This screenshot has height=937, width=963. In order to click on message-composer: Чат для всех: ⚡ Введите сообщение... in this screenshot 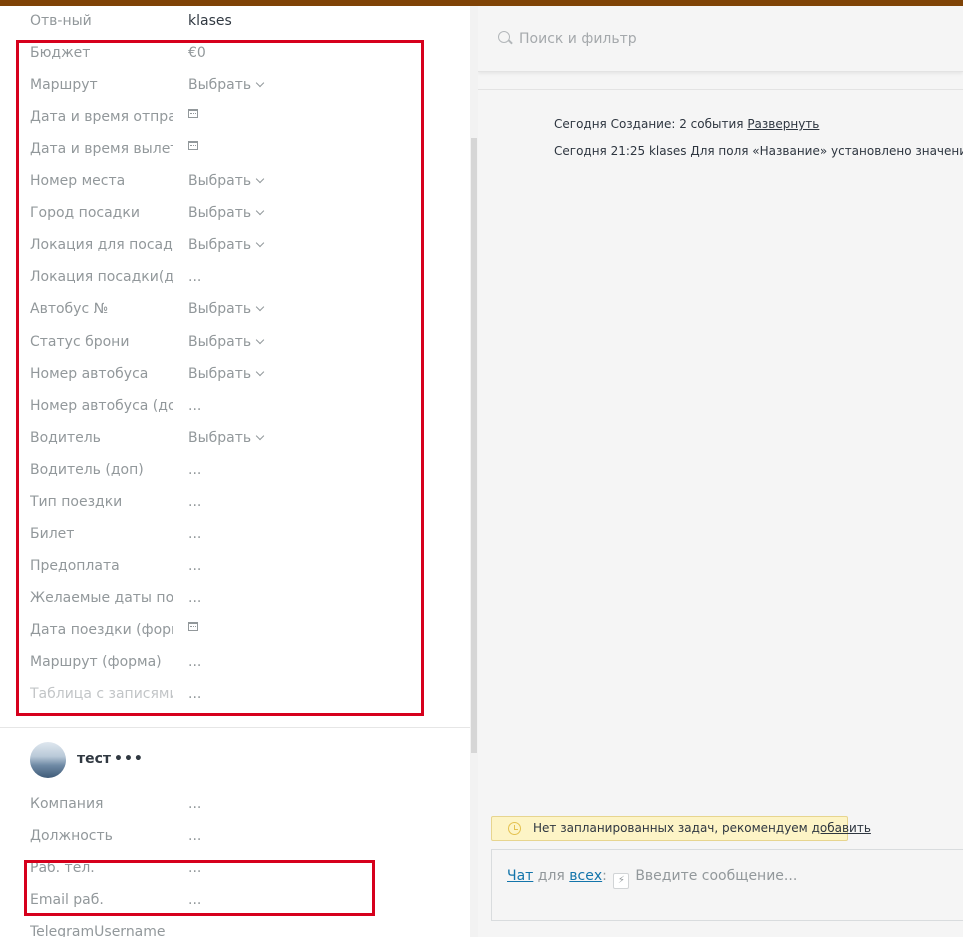, I will do `click(727, 885)`.